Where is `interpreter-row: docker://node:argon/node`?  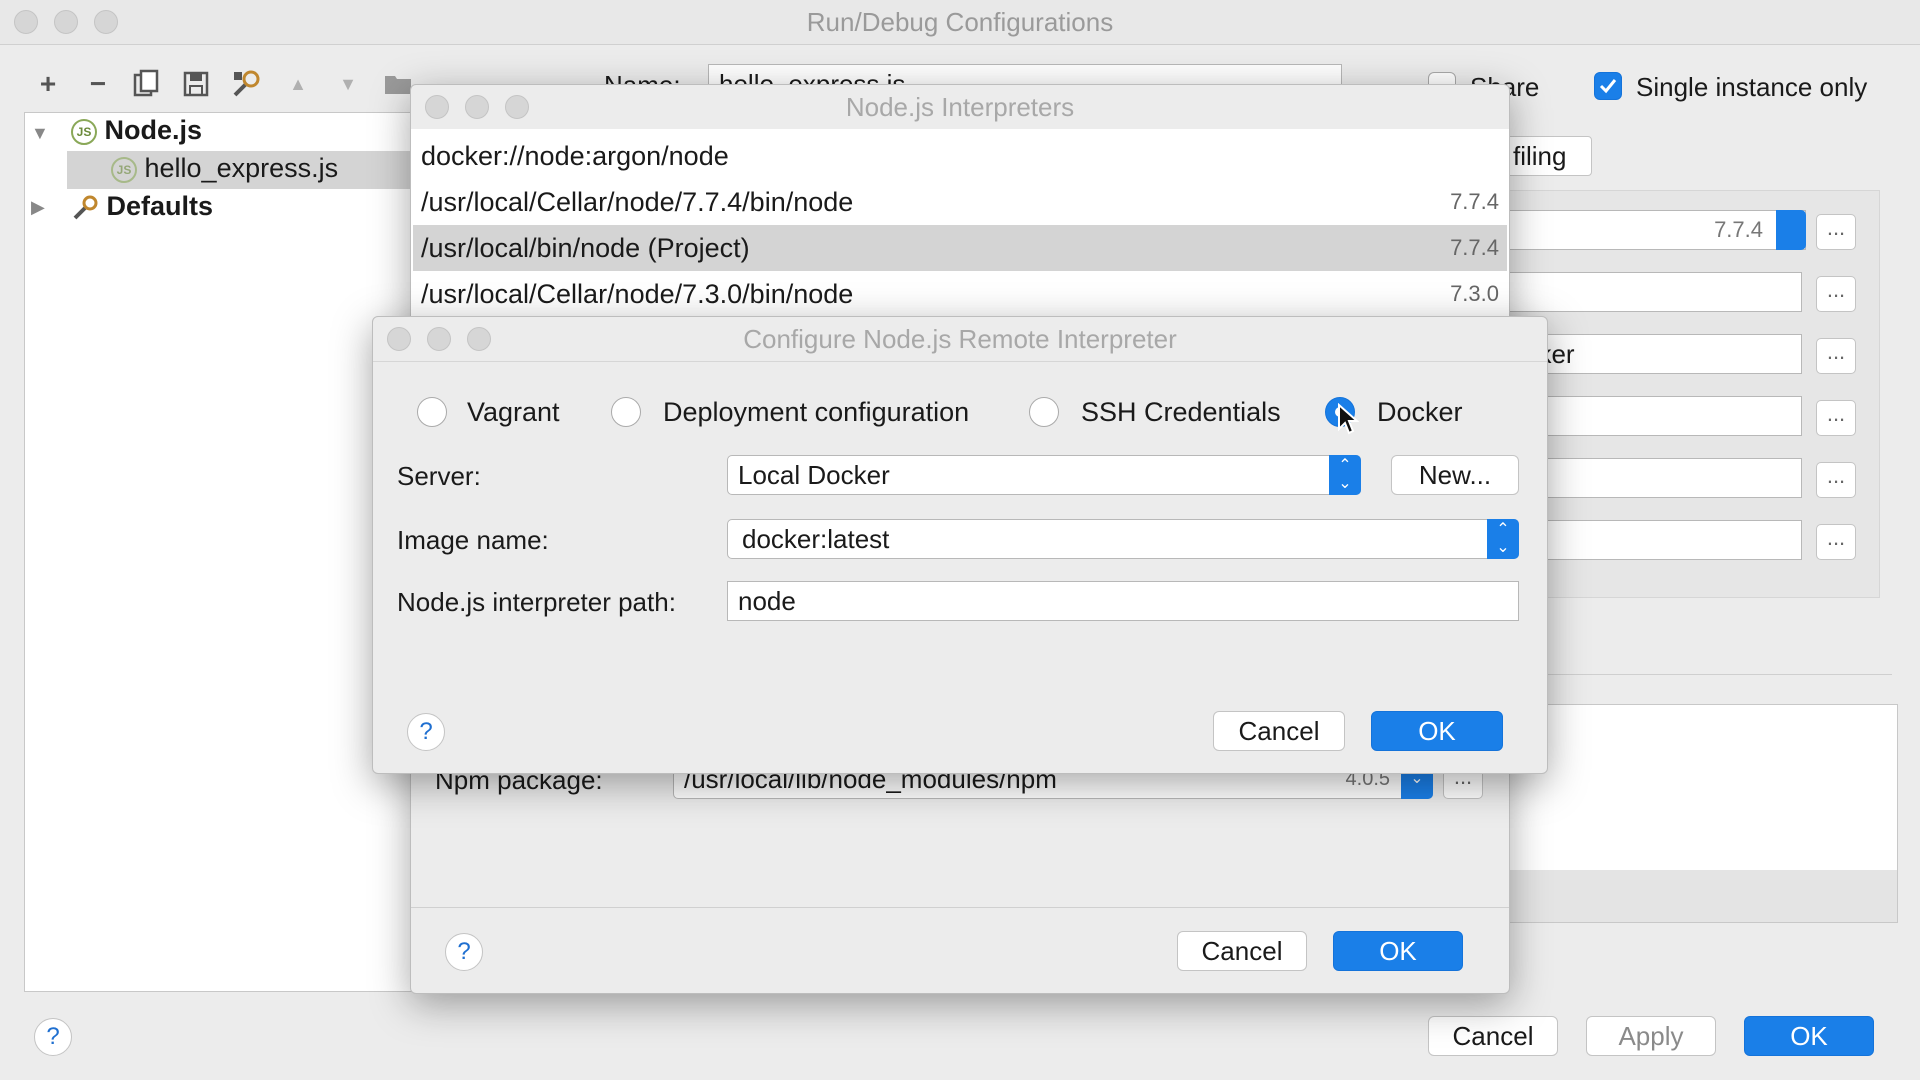
interpreter-row: docker://node:argon/node is located at coordinates (960, 156).